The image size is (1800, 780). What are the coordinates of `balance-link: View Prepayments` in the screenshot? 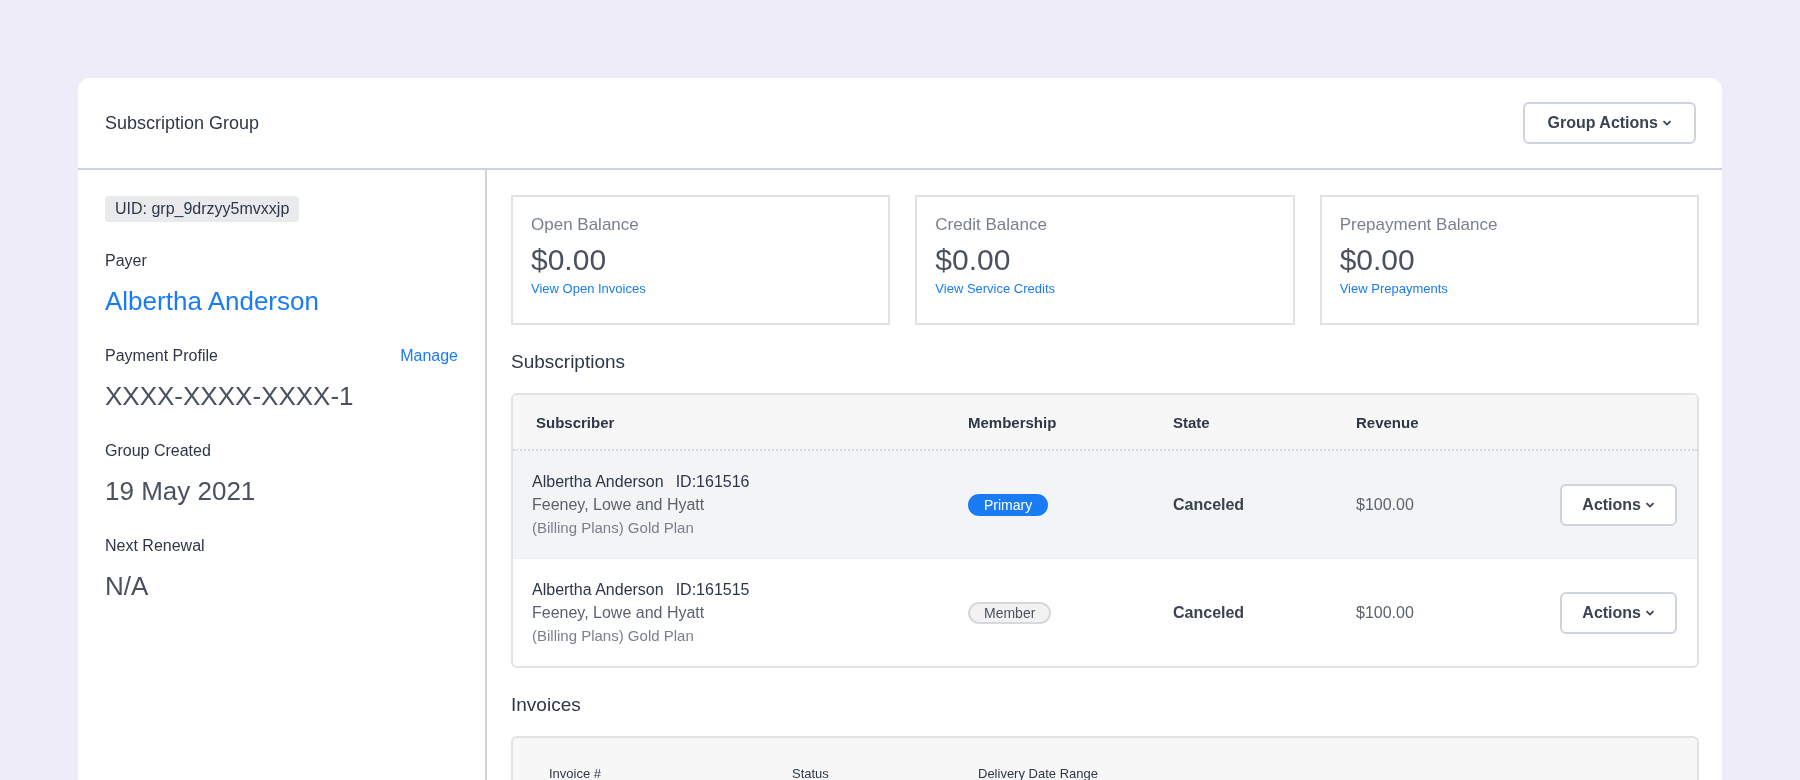 It's located at (1393, 288).